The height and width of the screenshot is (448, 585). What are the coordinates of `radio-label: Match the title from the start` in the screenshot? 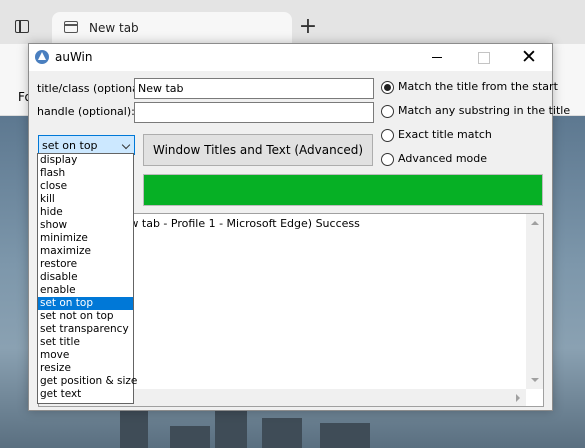 It's located at (478, 86).